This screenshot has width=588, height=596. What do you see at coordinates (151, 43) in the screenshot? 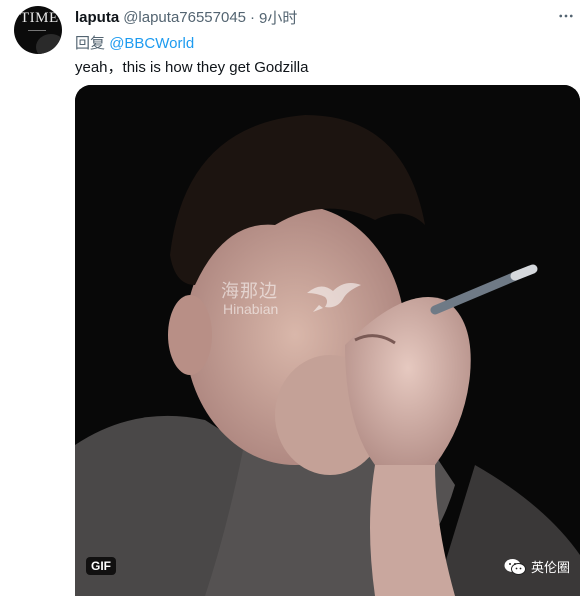
I see `reply-target-link: @BBCWorld` at bounding box center [151, 43].